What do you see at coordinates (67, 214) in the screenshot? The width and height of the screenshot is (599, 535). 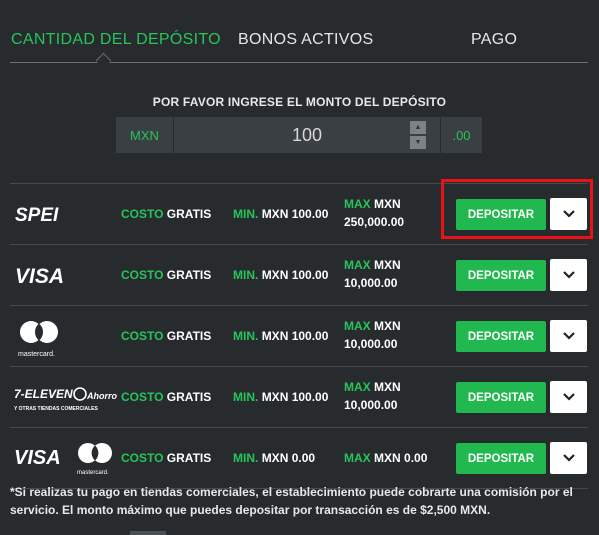 I see `spei-logo: SPEI` at bounding box center [67, 214].